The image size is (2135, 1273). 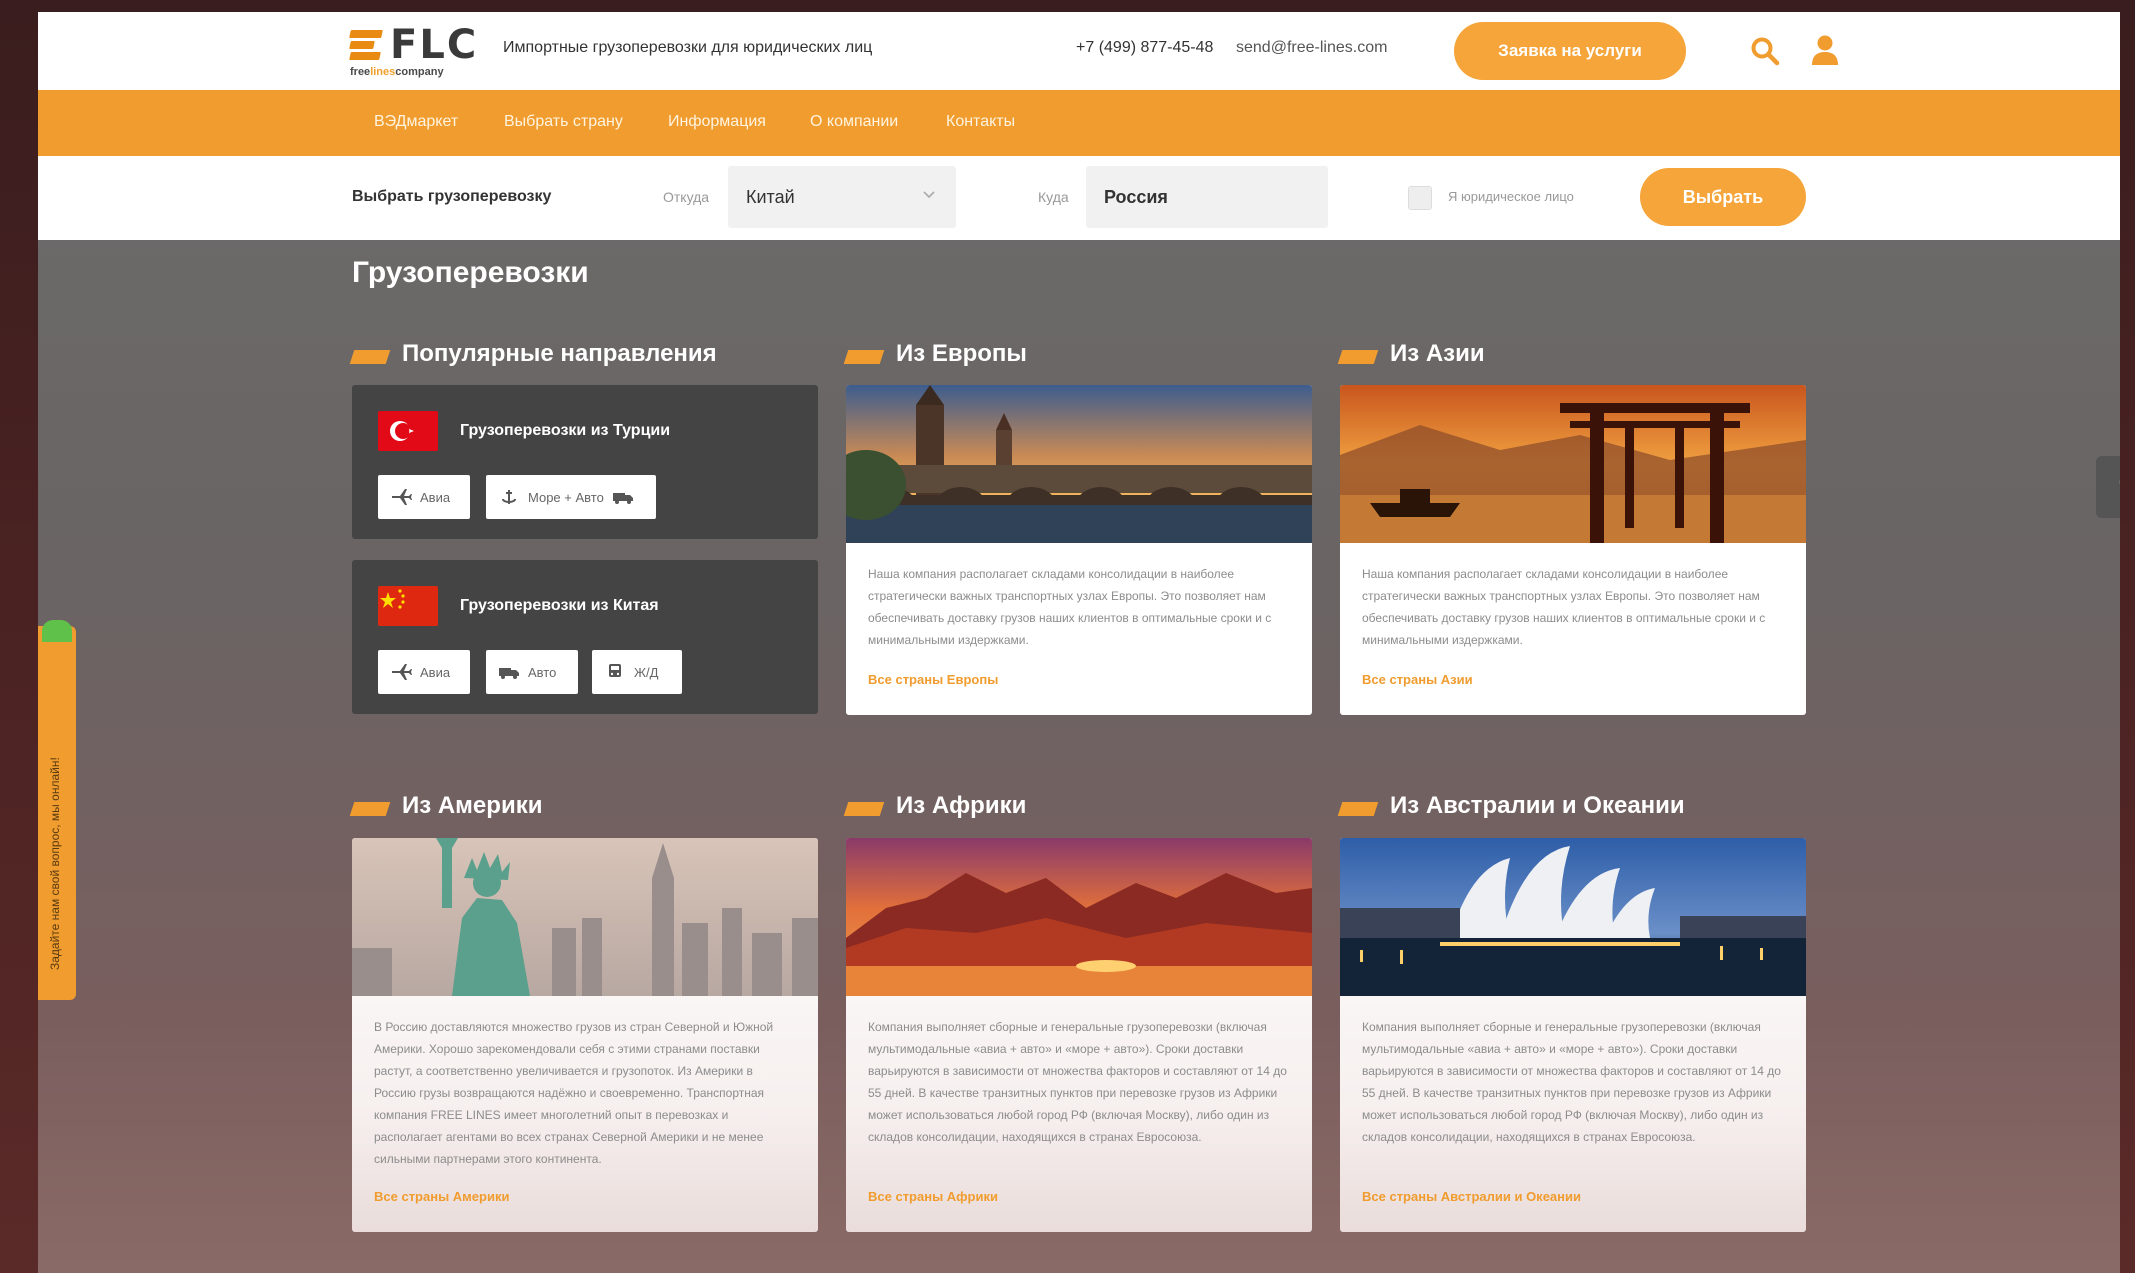 What do you see at coordinates (1570, 51) in the screenshot?
I see `order-services-button: Заявка на услуги` at bounding box center [1570, 51].